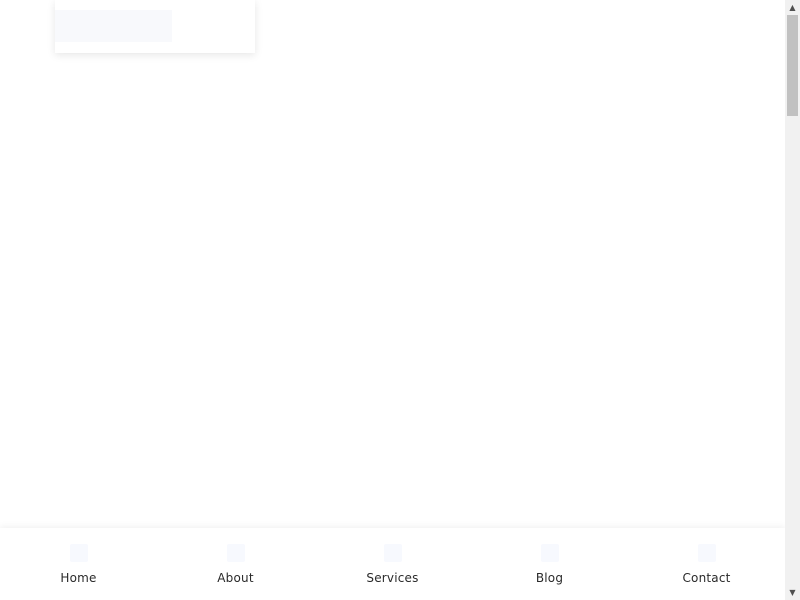 This screenshot has width=800, height=600. Describe the element at coordinates (235, 553) in the screenshot. I see `about-icon` at that location.